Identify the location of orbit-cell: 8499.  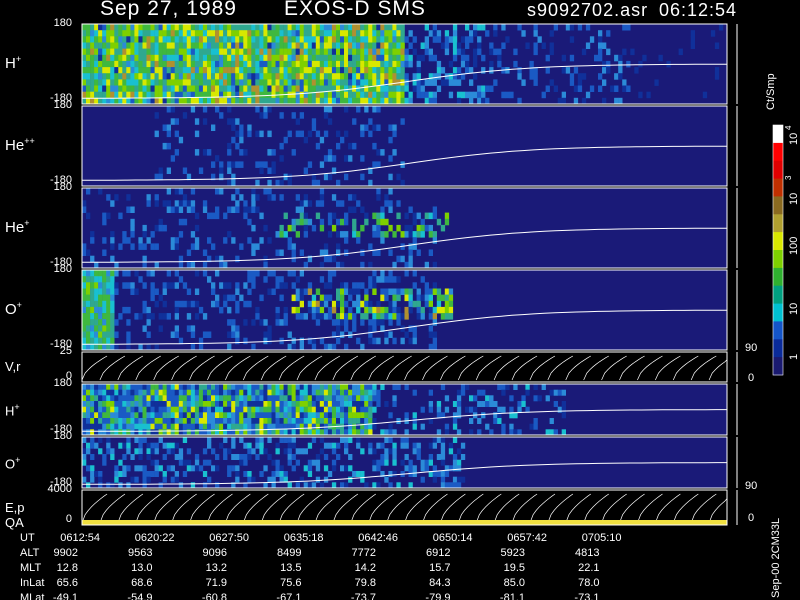
(289, 553).